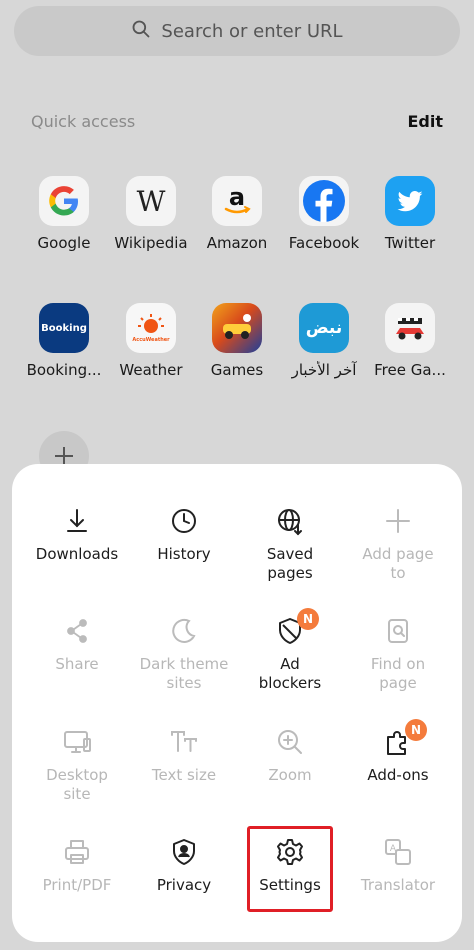 This screenshot has width=474, height=950. Describe the element at coordinates (184, 775) in the screenshot. I see `menu-label: Text size` at that location.